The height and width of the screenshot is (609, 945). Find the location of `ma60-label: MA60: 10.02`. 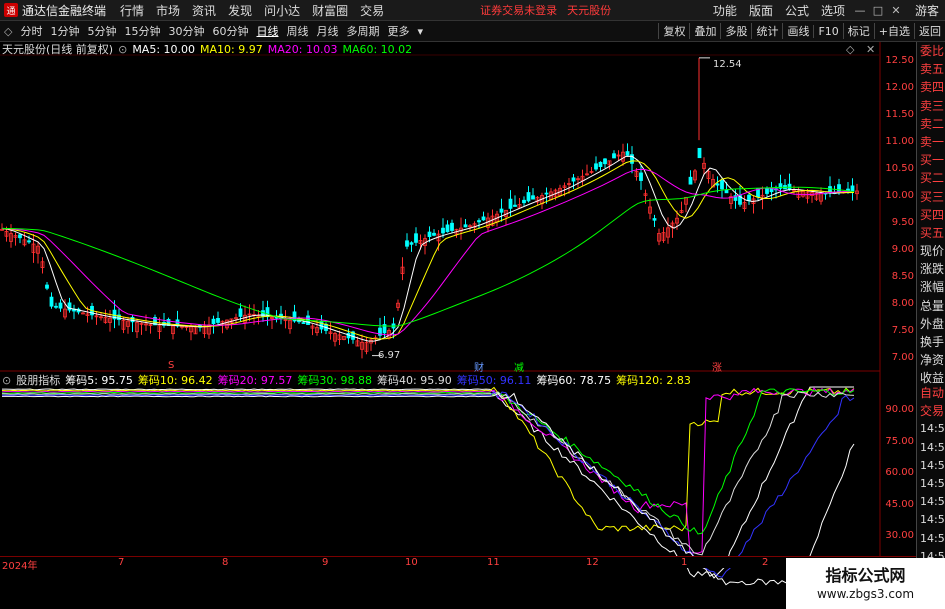

ma60-label: MA60: 10.02 is located at coordinates (377, 49).